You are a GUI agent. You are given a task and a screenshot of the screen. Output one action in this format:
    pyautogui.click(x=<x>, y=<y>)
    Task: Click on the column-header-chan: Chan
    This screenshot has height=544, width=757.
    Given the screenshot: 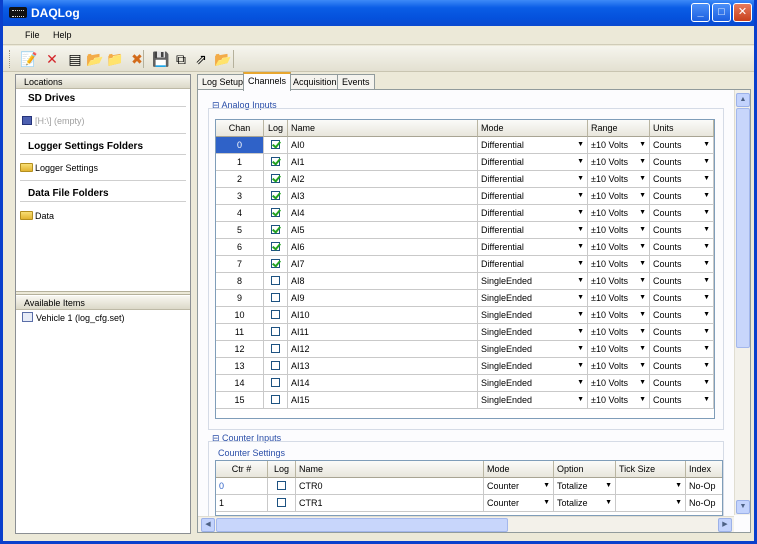 What is the action you would take?
    pyautogui.click(x=240, y=128)
    